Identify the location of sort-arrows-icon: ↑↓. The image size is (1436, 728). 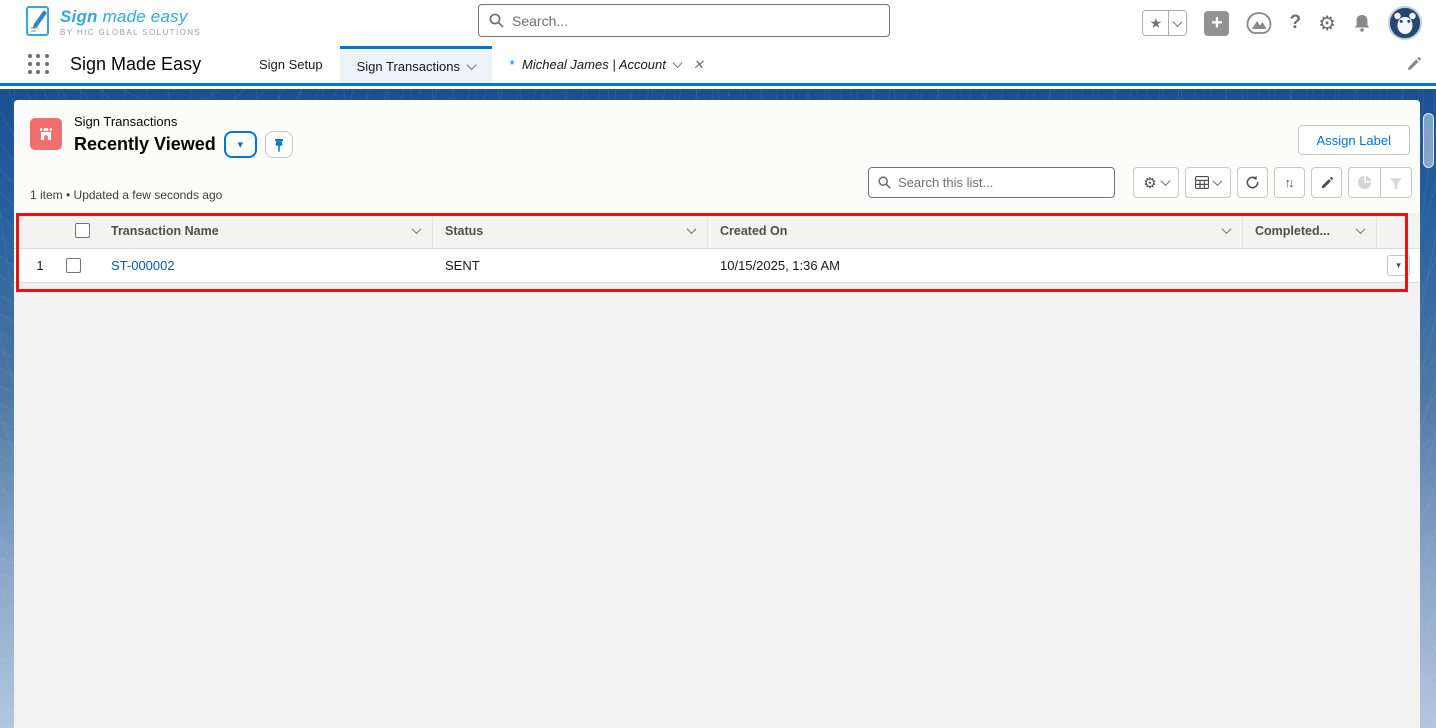
(1289, 182).